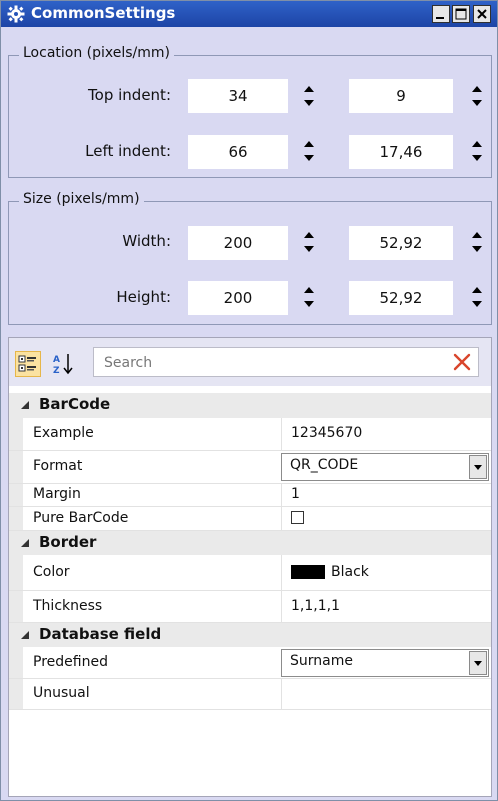 Image resolution: width=498 pixels, height=801 pixels. Describe the element at coordinates (324, 465) in the screenshot. I see `dropdown-value: QR_CODE` at that location.